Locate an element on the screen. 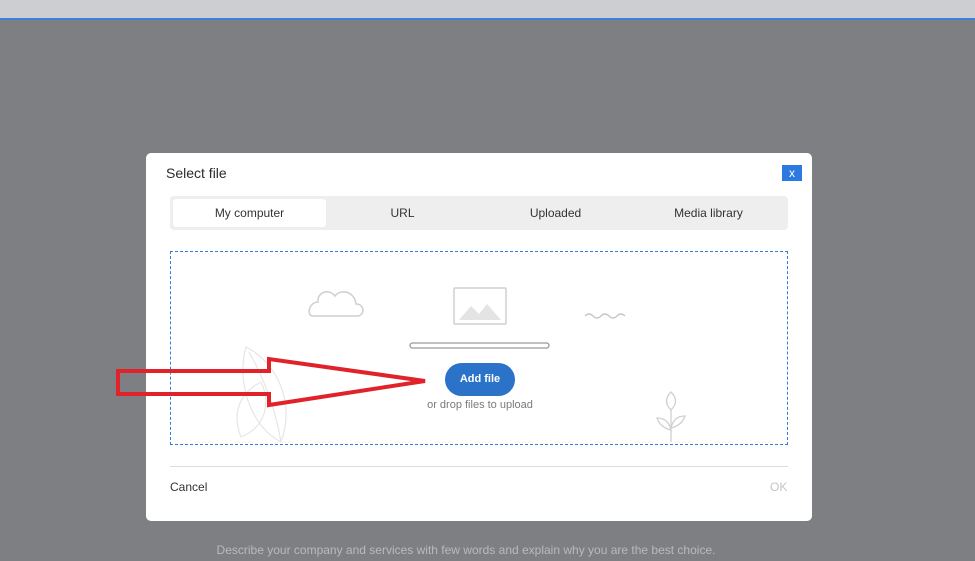 The image size is (975, 561). ok-button: OK is located at coordinates (778, 487).